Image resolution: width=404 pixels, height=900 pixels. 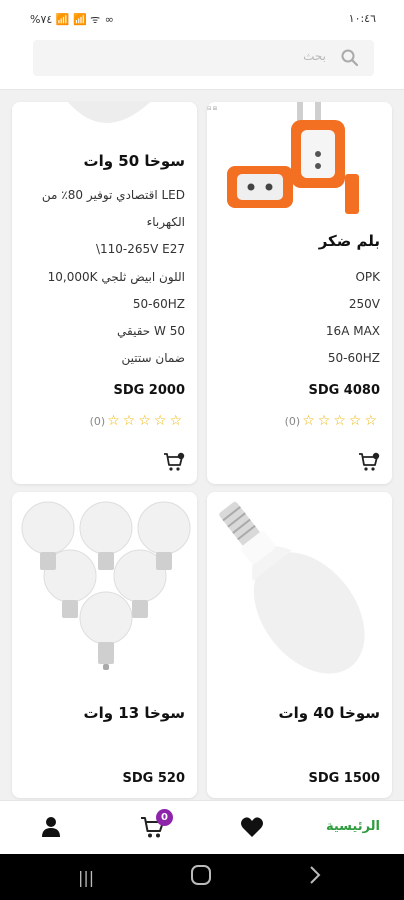 I want to click on favorites-heart-icon, so click(x=252, y=827).